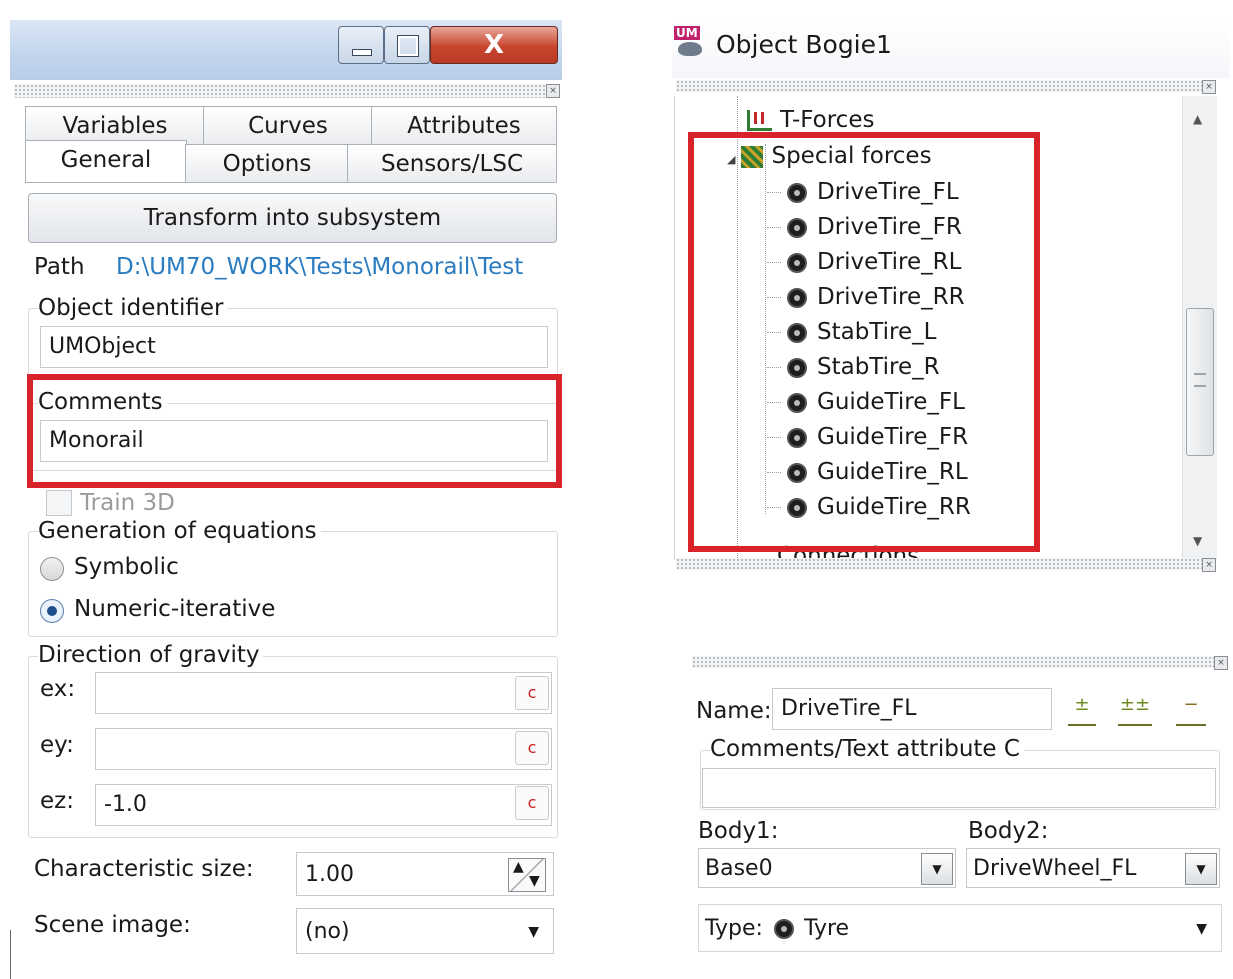 The width and height of the screenshot is (1233, 979). What do you see at coordinates (127, 503) in the screenshot?
I see `train3d-label: Train 3D` at bounding box center [127, 503].